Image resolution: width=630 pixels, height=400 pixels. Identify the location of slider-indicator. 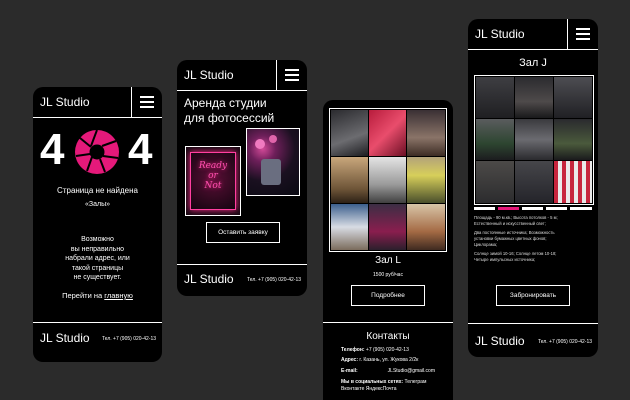
(533, 208).